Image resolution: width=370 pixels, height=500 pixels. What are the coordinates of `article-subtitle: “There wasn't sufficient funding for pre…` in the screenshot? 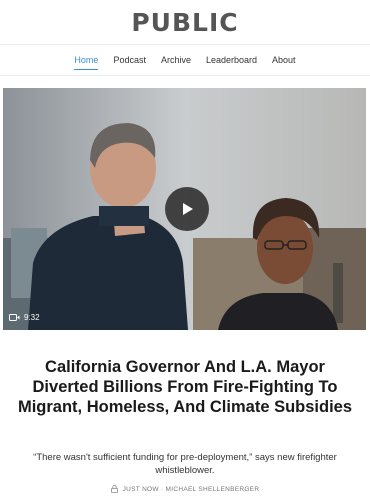 It's located at (185, 464).